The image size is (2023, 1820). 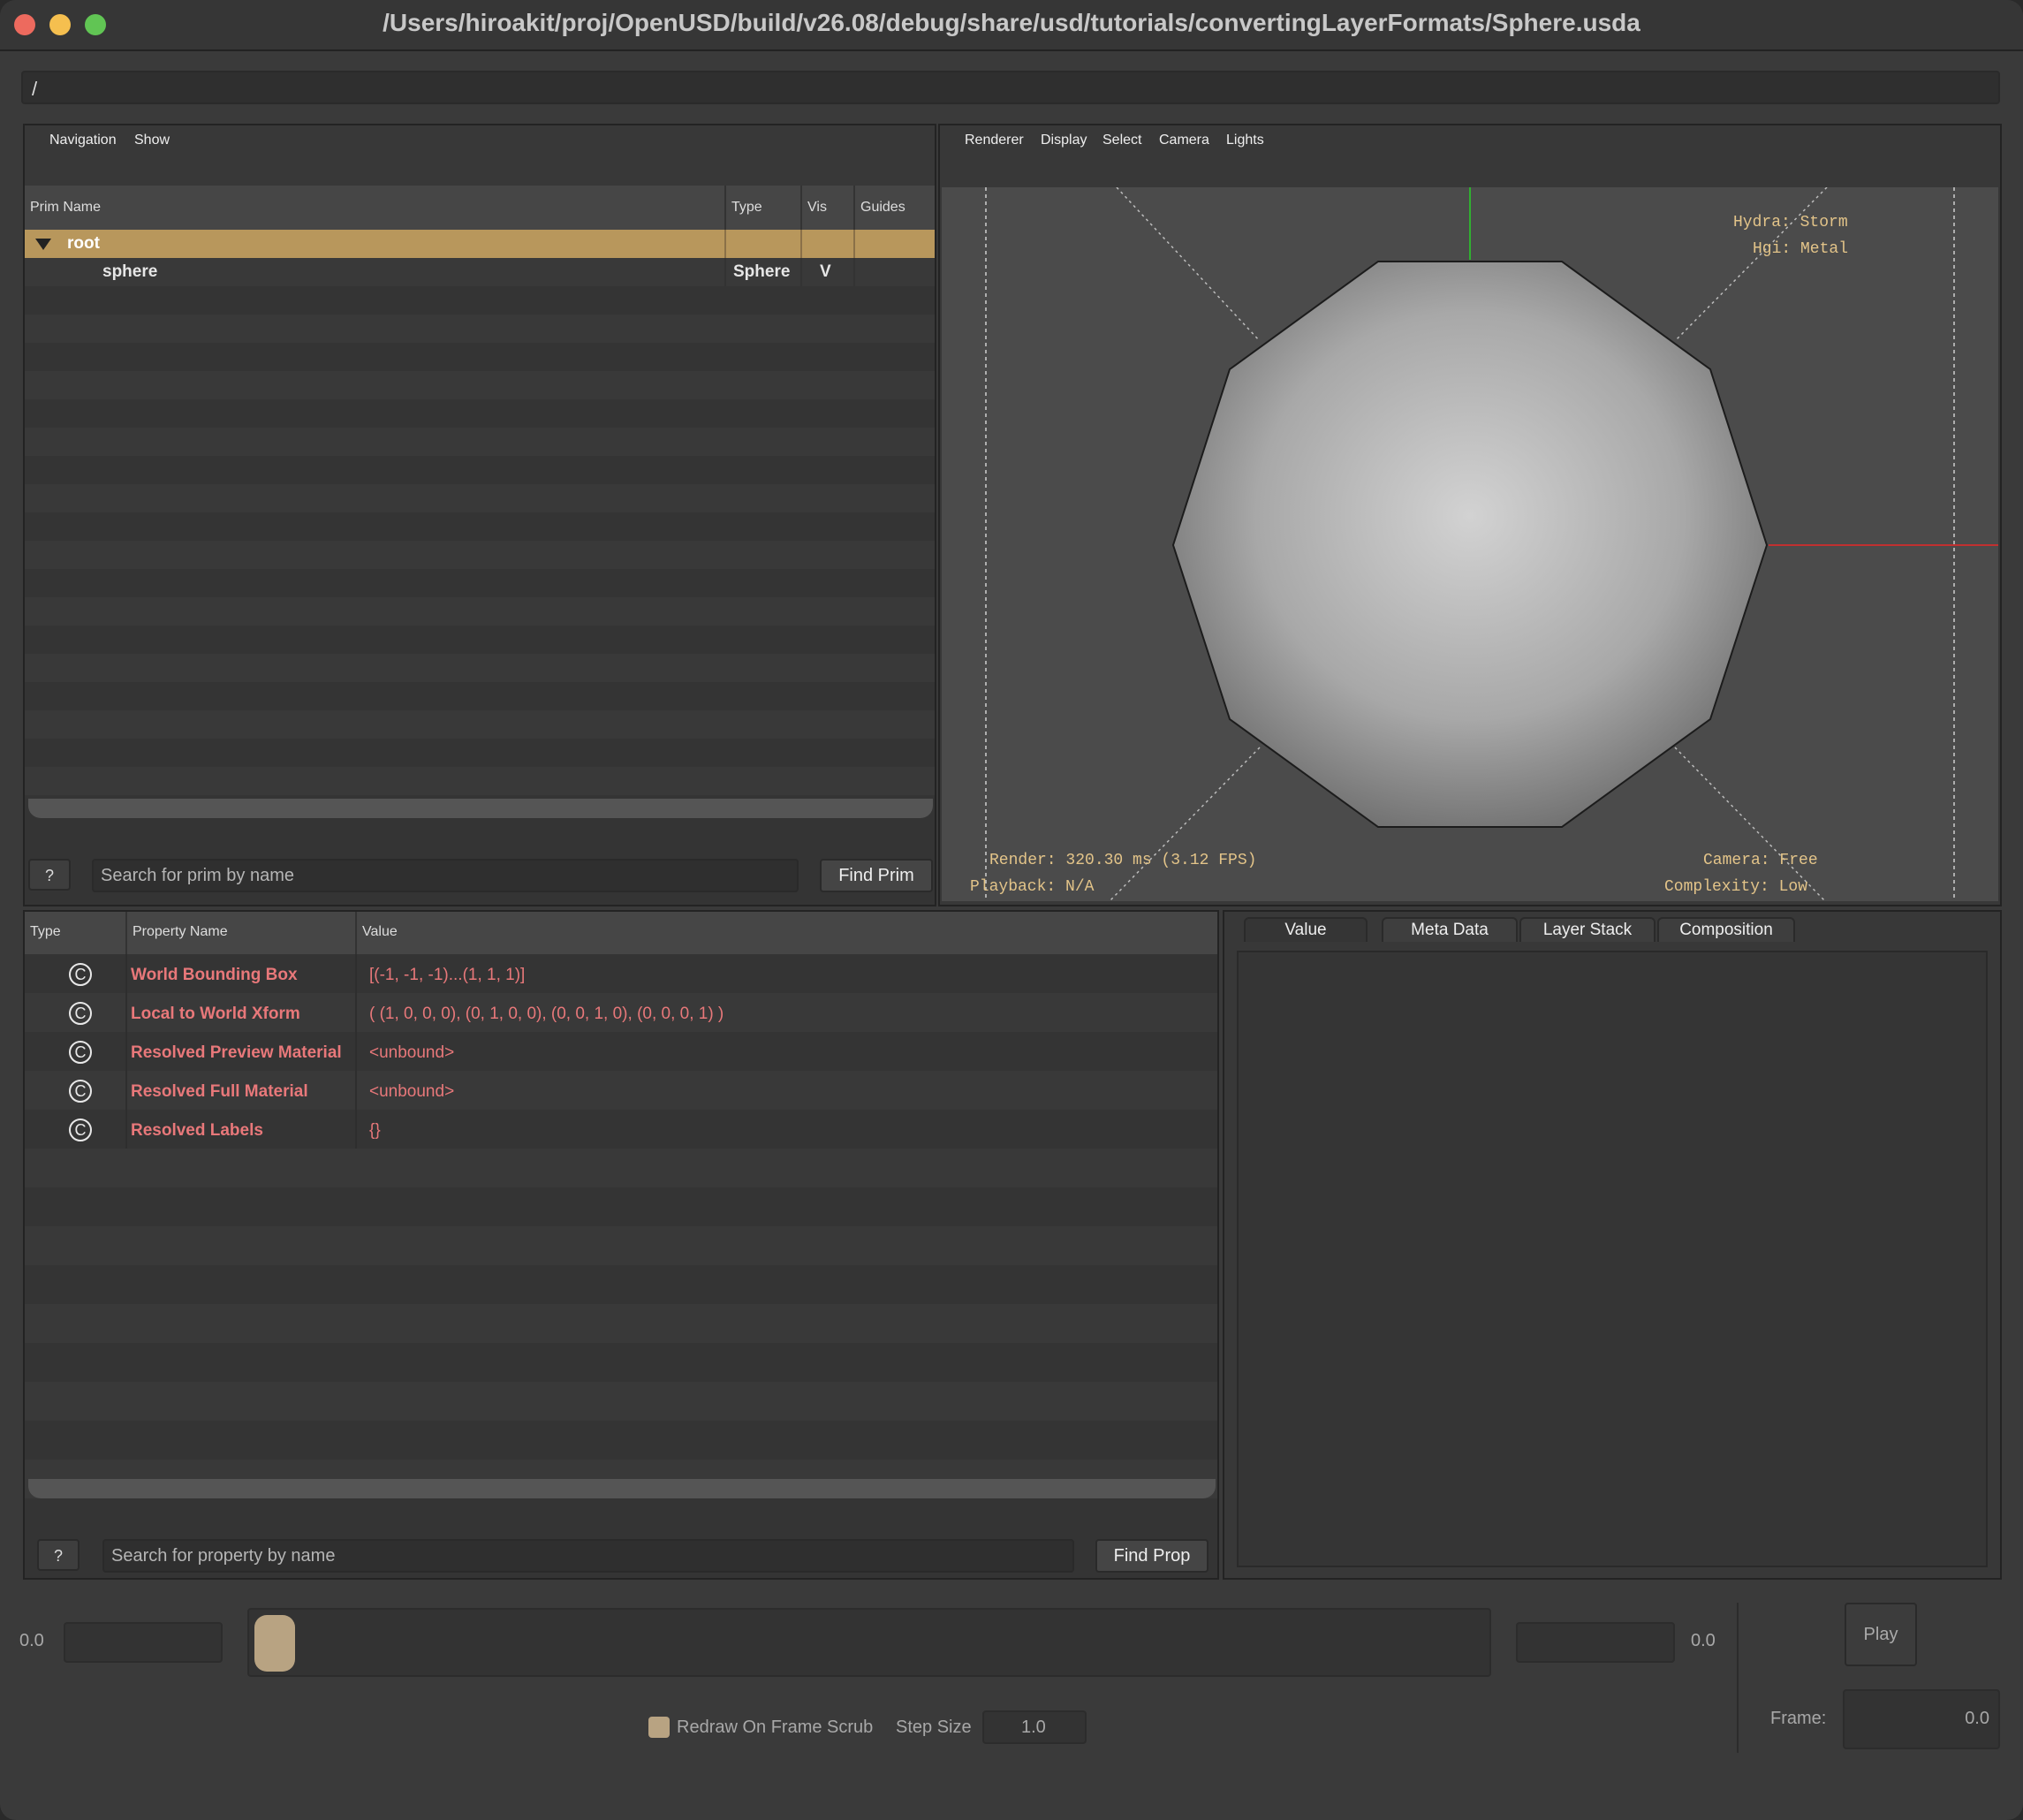 I want to click on property-value: {}, so click(x=375, y=1130).